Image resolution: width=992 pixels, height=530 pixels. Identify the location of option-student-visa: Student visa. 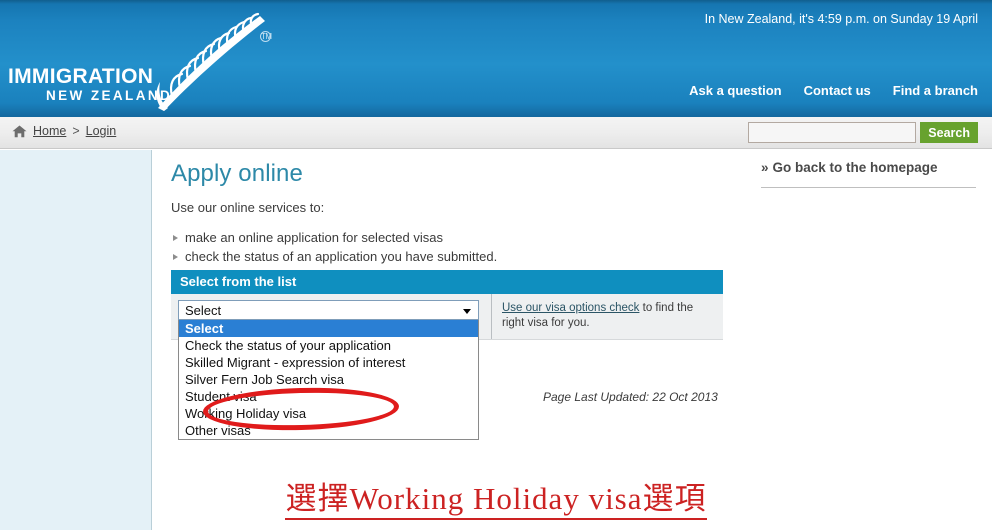
(328, 396).